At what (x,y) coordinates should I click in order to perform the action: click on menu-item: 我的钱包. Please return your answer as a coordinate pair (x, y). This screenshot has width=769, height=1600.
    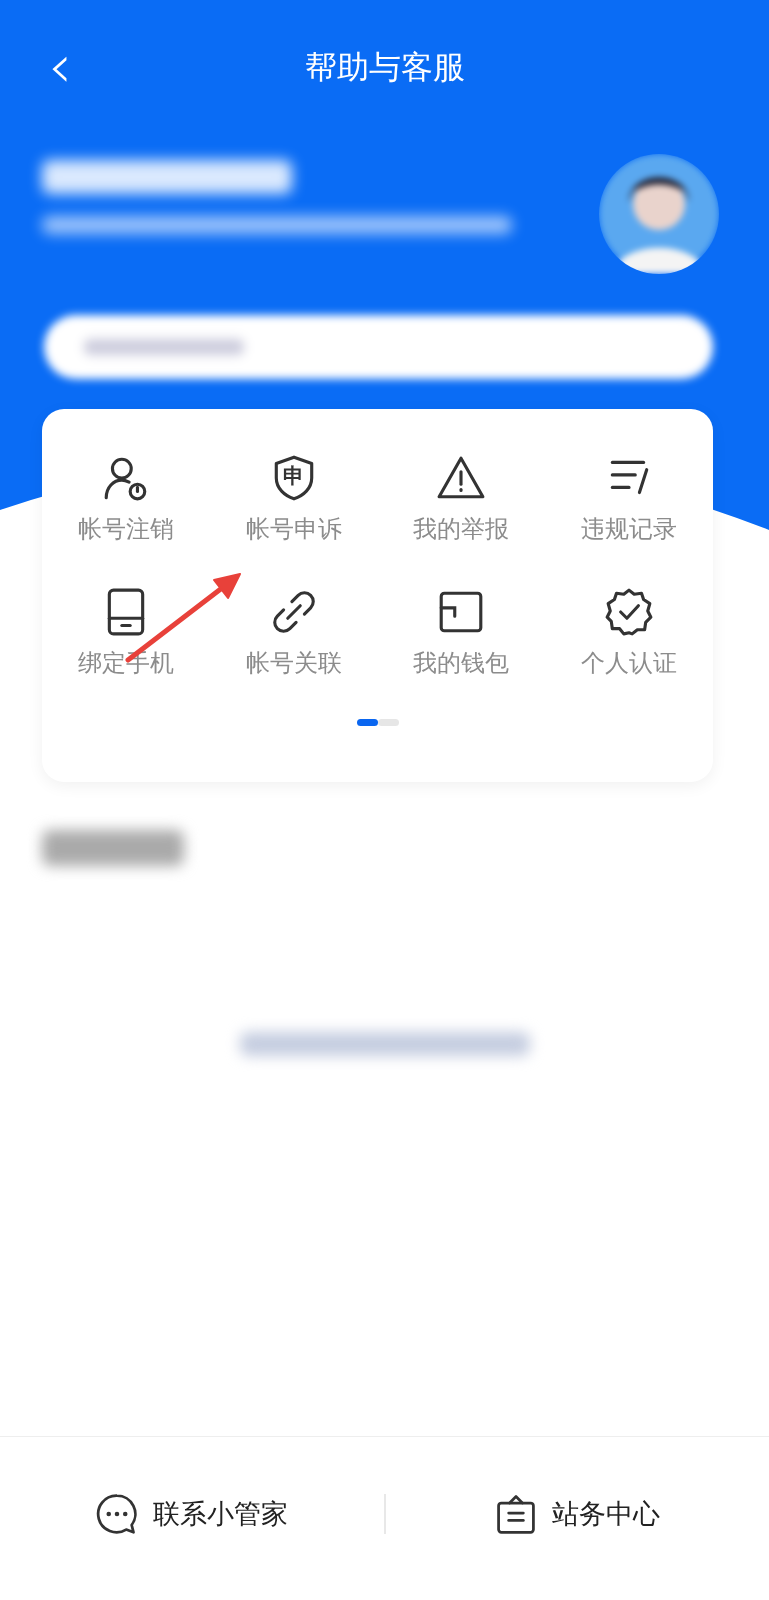
    Looking at the image, I should click on (461, 663).